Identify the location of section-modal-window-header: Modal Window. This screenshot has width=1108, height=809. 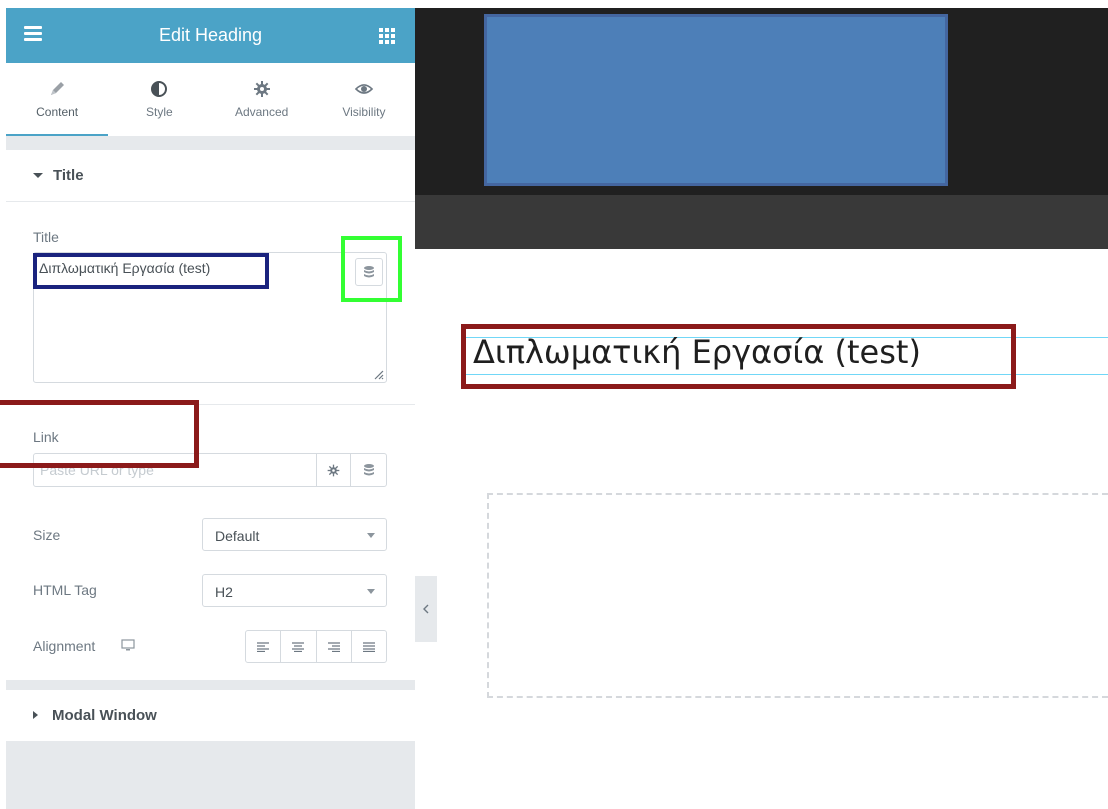
(210, 715).